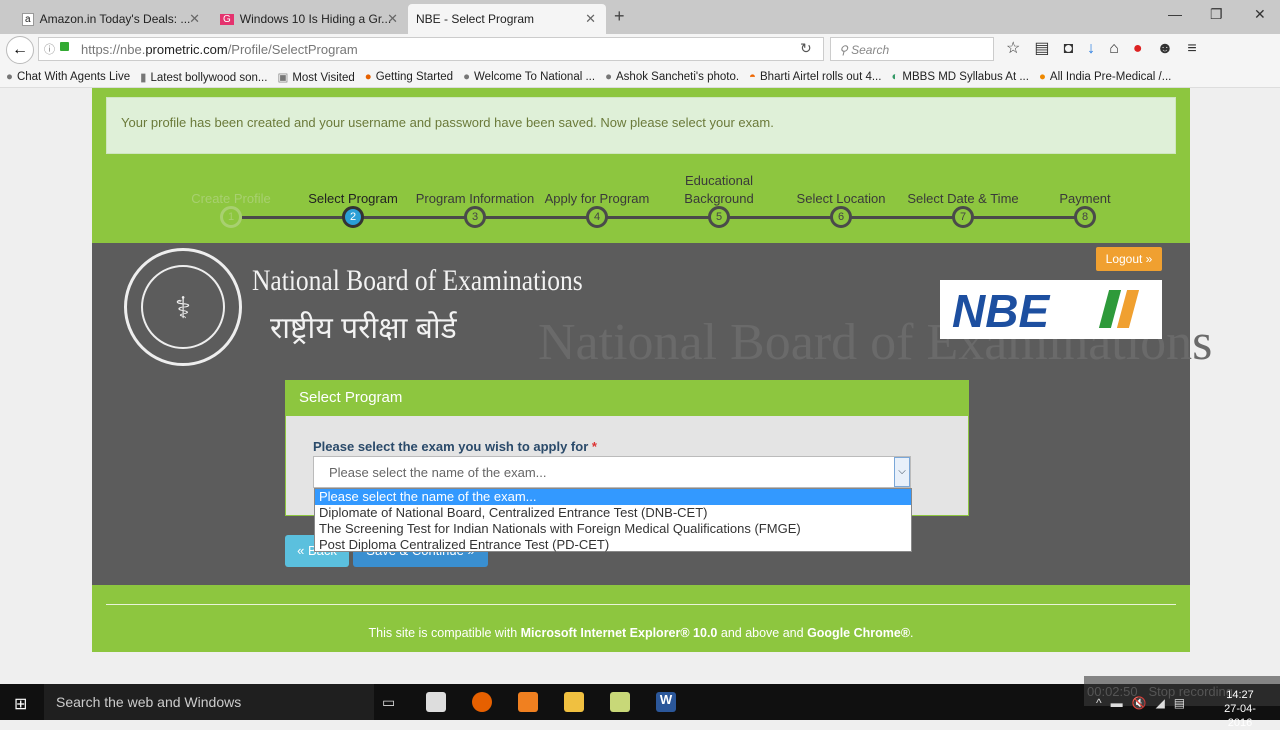  Describe the element at coordinates (436, 702) in the screenshot. I see `store-icon` at that location.